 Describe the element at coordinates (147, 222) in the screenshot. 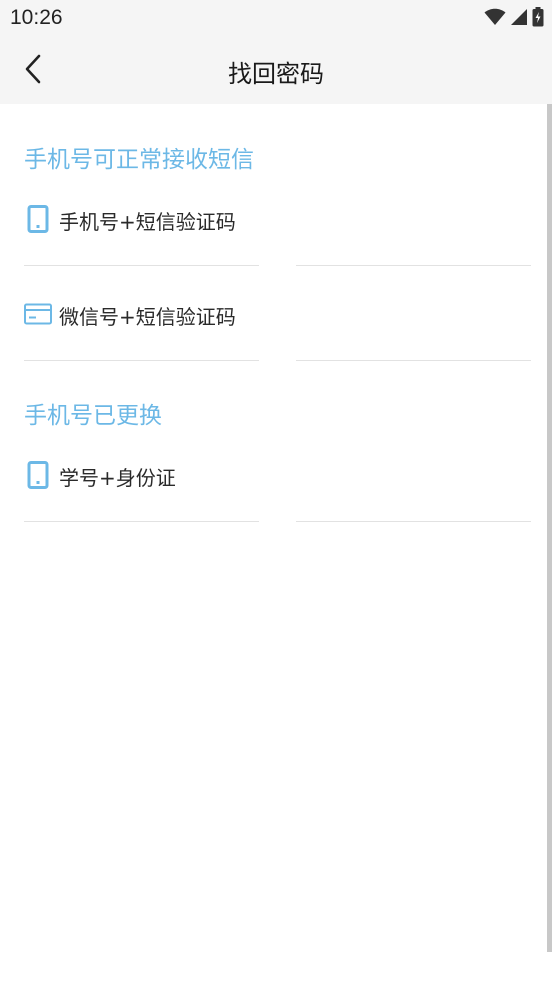

I see `option-label-phone-sms: 手机号+短信验证码` at that location.